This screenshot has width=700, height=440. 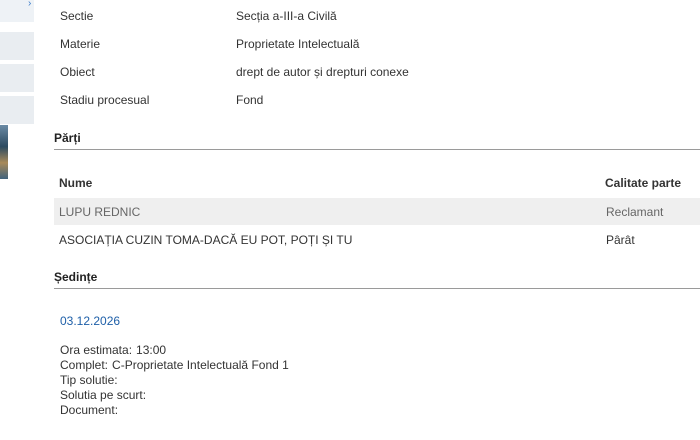 I want to click on party-role: Pârât, so click(x=620, y=240).